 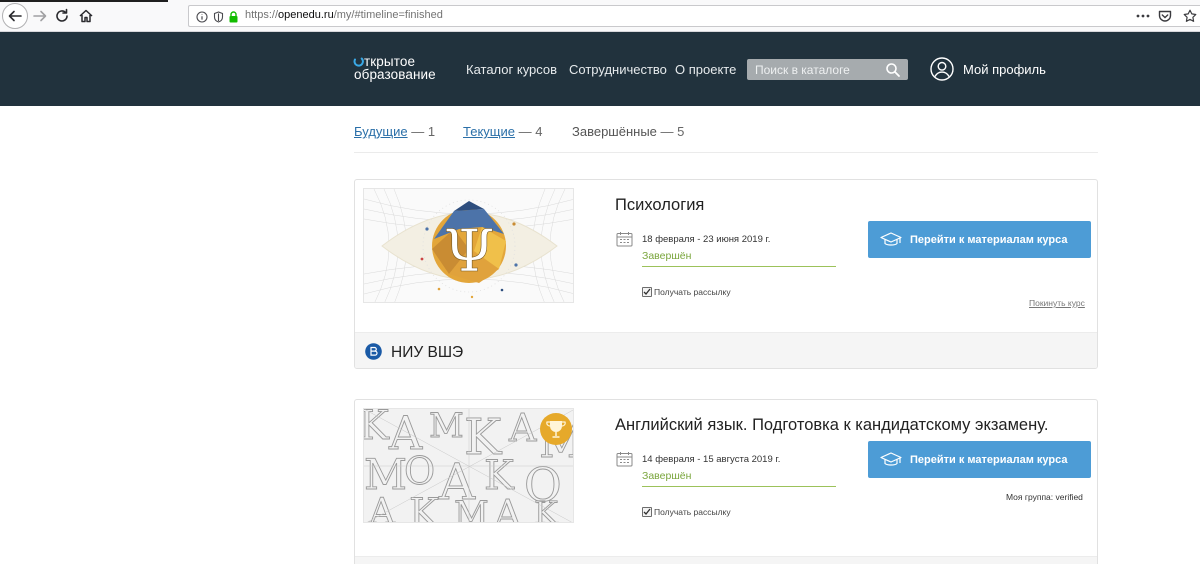 I want to click on url-bar: https://openedu.ru/my/#timeline=finished, so click(x=694, y=16).